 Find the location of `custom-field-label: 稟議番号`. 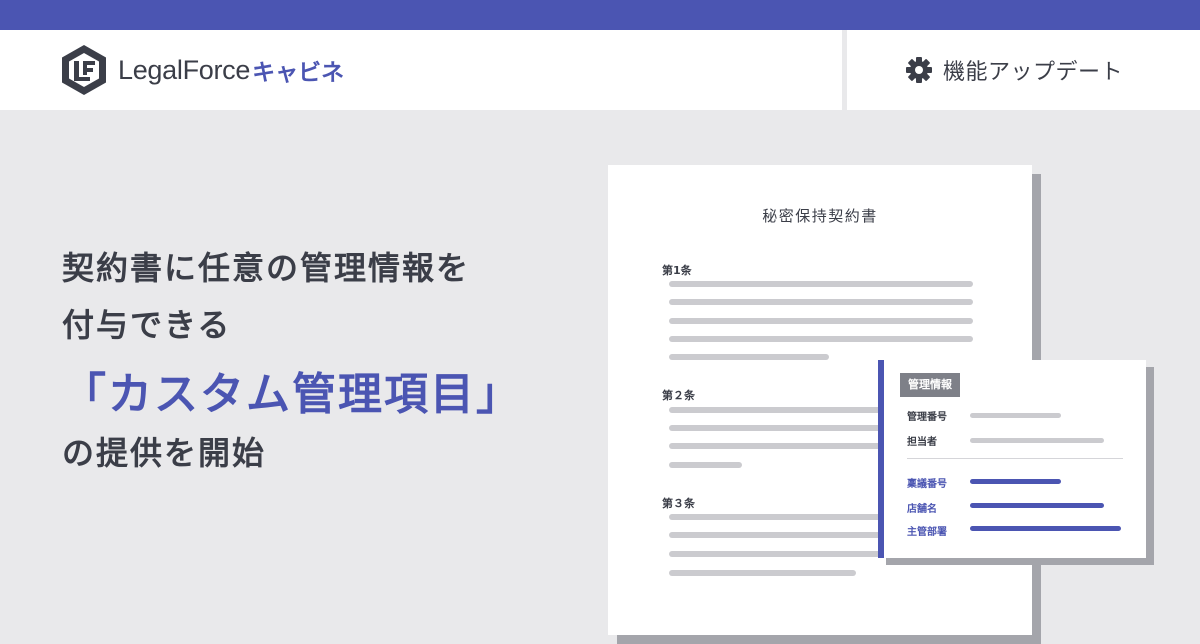

custom-field-label: 稟議番号 is located at coordinates (927, 484).